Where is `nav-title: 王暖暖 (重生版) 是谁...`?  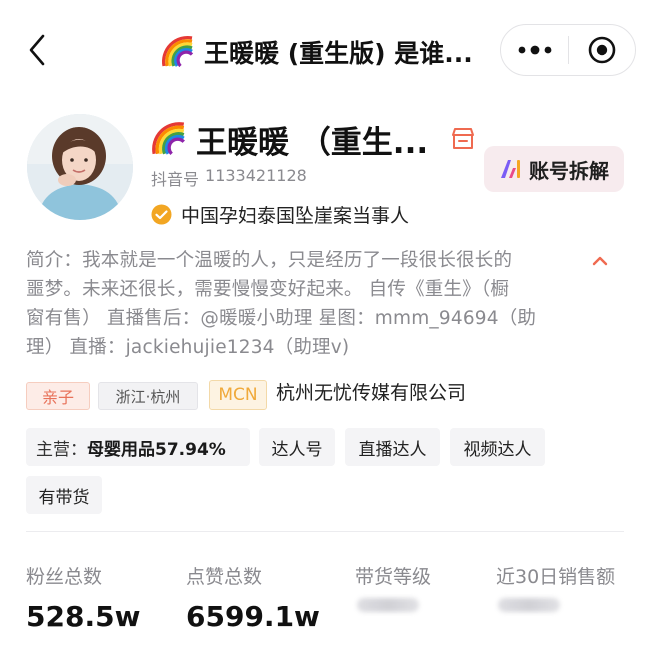 nav-title: 王暖暖 (重生版) 是谁... is located at coordinates (325, 52).